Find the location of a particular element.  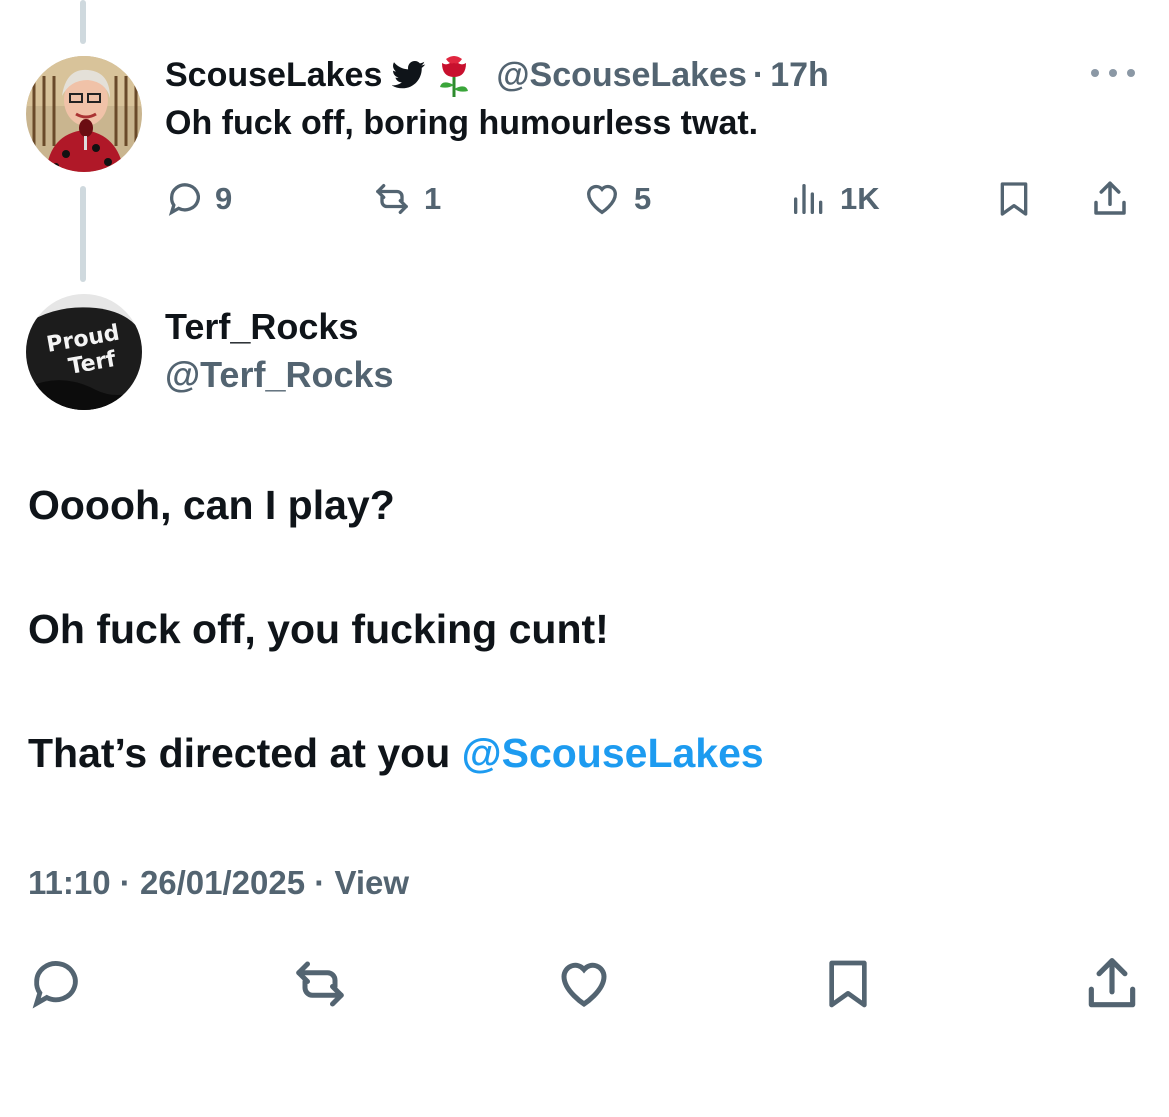

reply-action-repost: 1 is located at coordinates (405, 199).